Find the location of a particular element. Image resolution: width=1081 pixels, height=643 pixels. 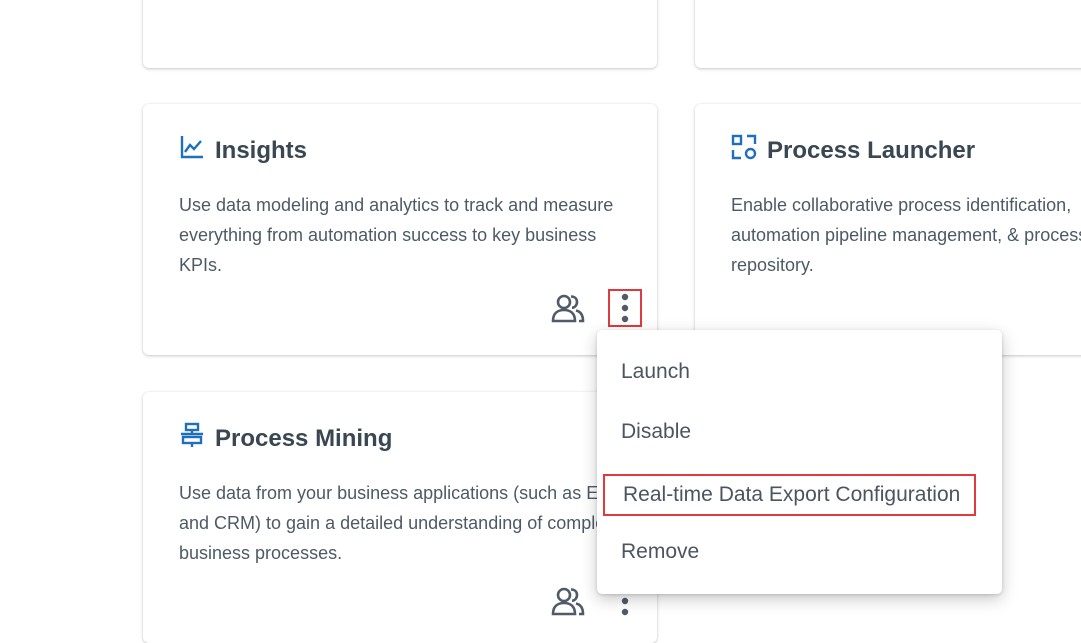

card-top-right is located at coordinates (888, 34).